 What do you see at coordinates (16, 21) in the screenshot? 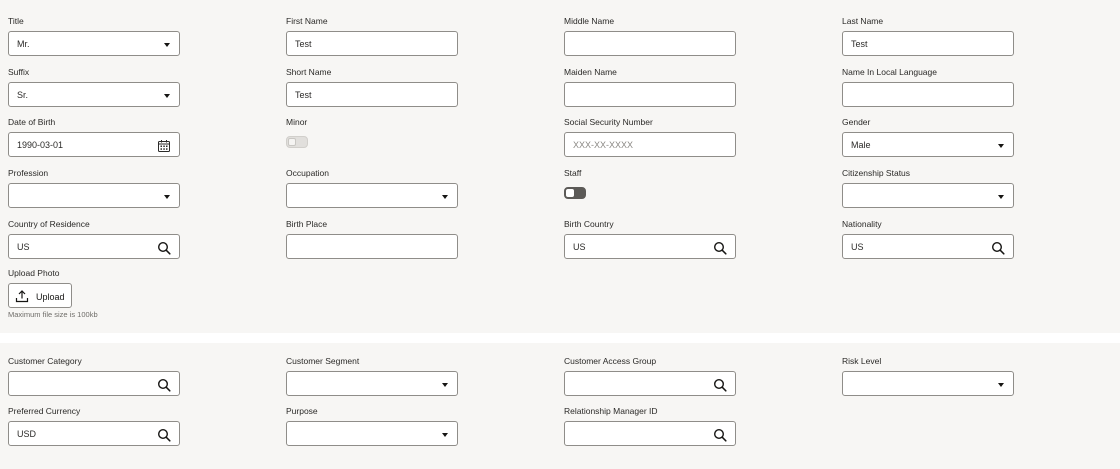
I see `title-label: Title` at bounding box center [16, 21].